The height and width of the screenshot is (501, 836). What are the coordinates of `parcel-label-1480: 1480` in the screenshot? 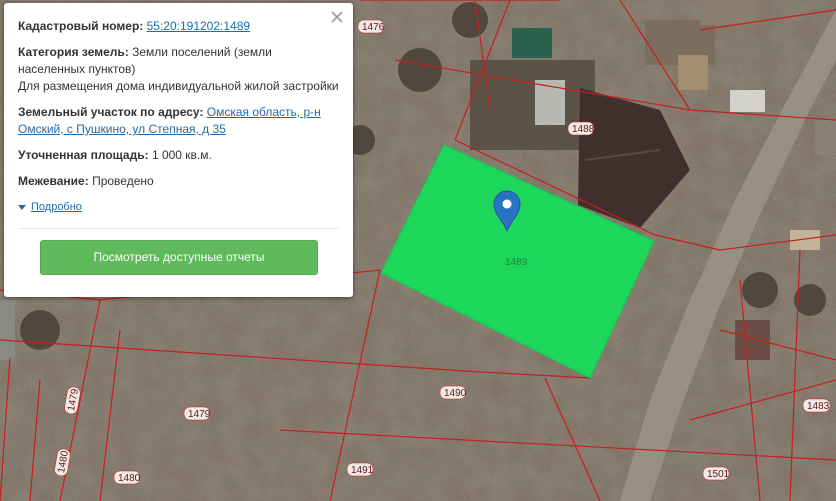 It's located at (127, 477).